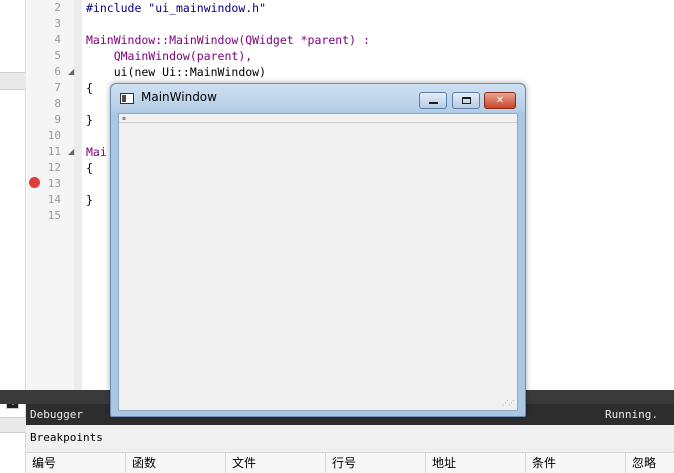 The image size is (674, 473). I want to click on column-header-file: 文件, so click(276, 463).